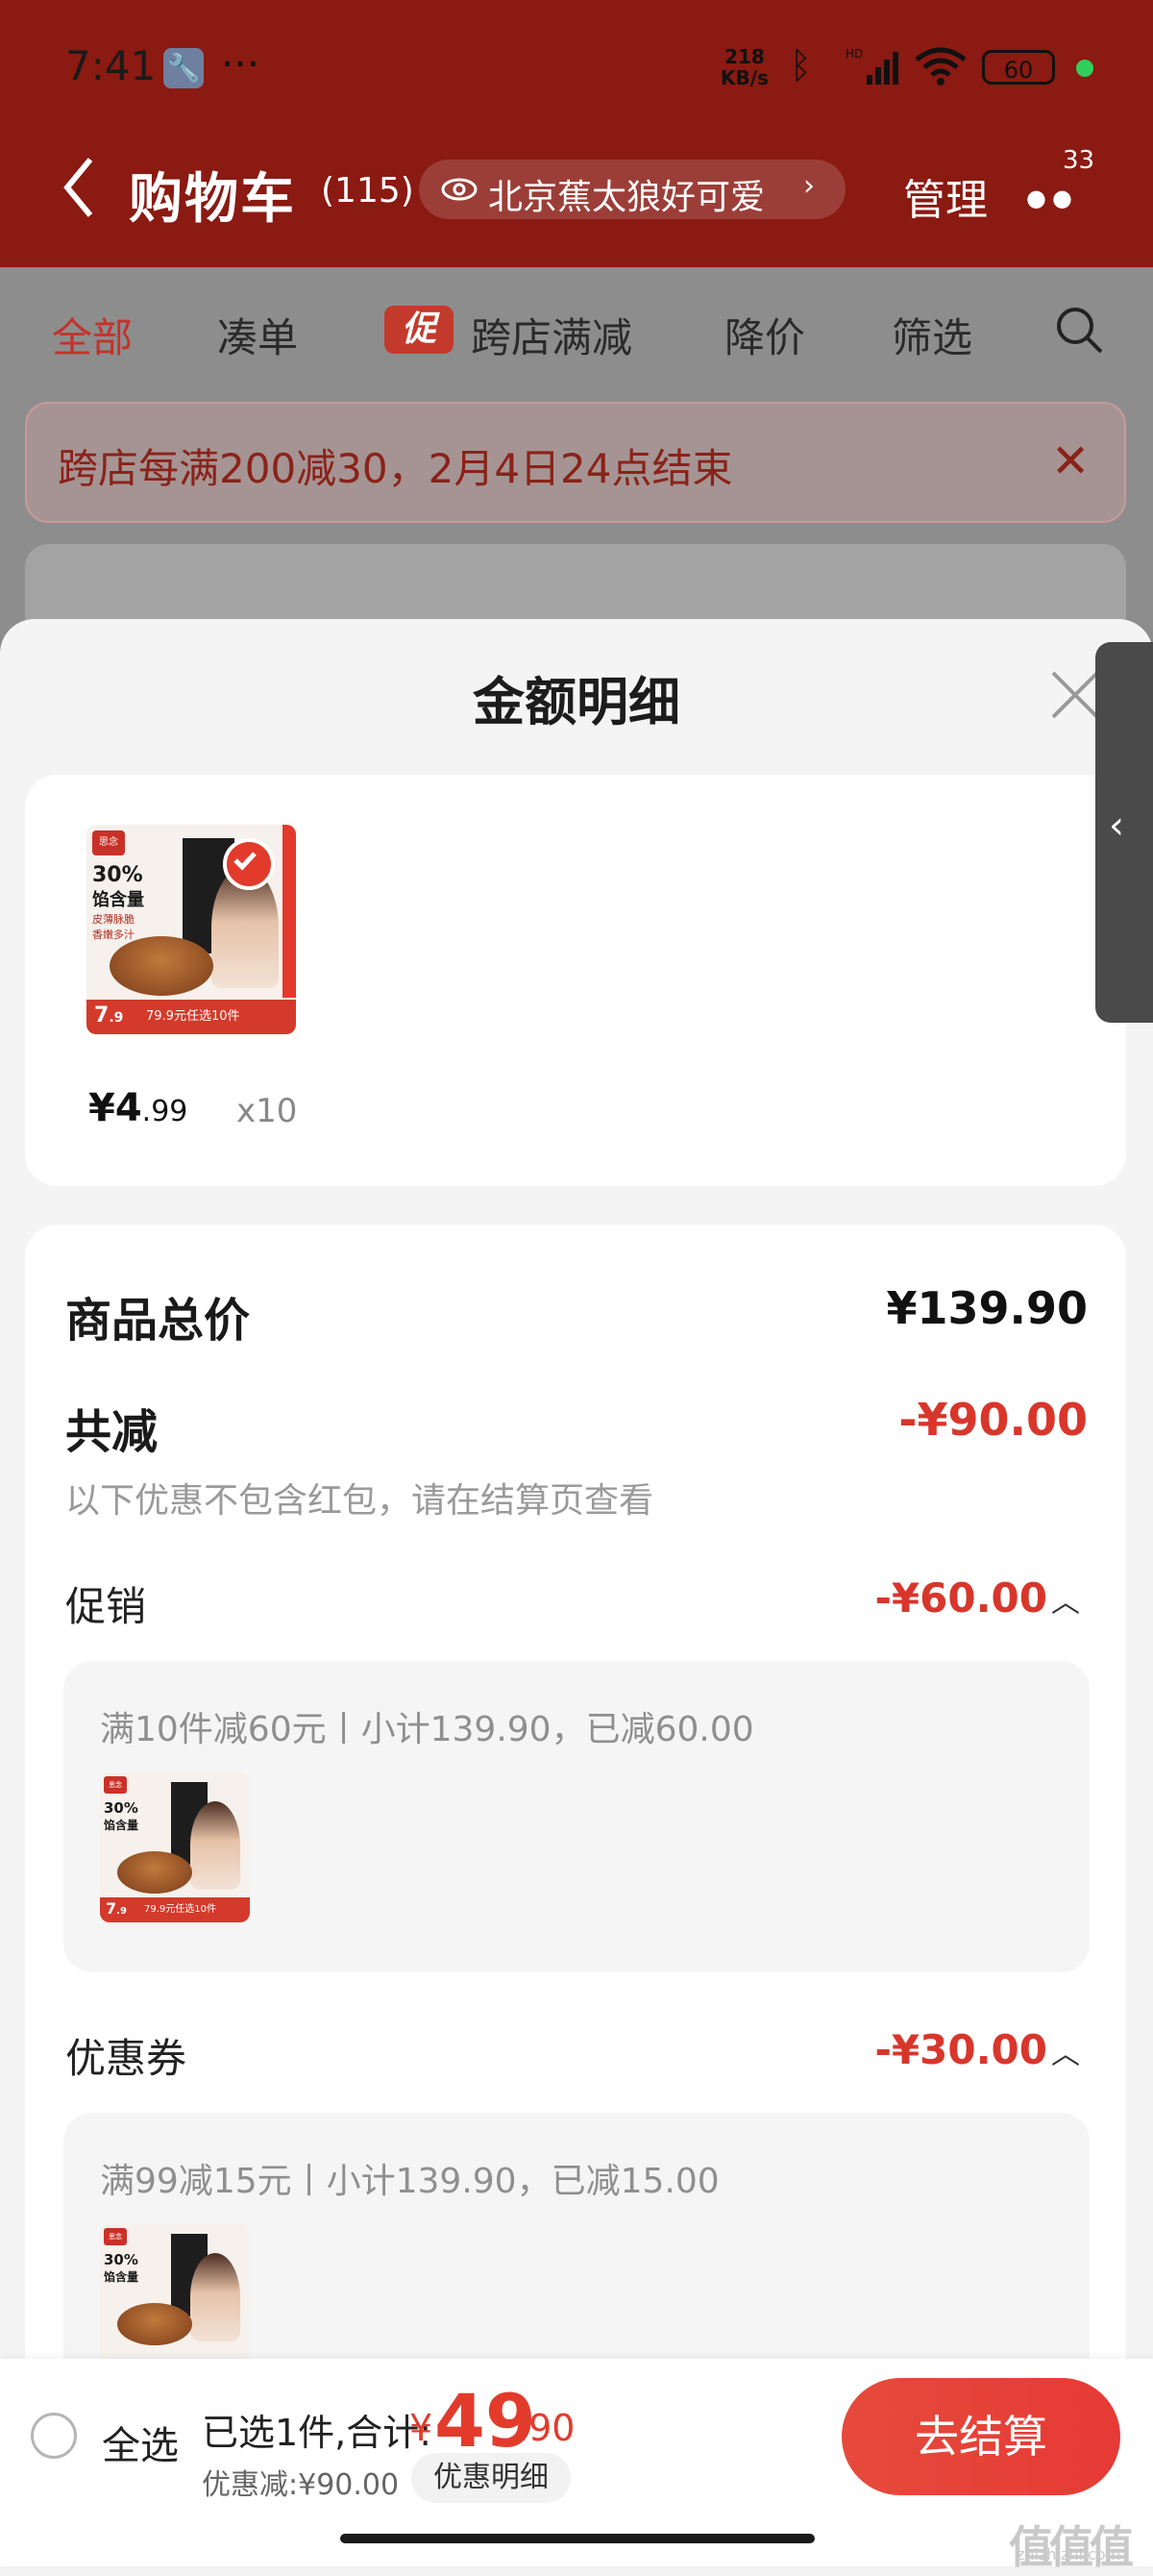 This screenshot has height=2576, width=1153. I want to click on item-quantity: x10, so click(267, 1111).